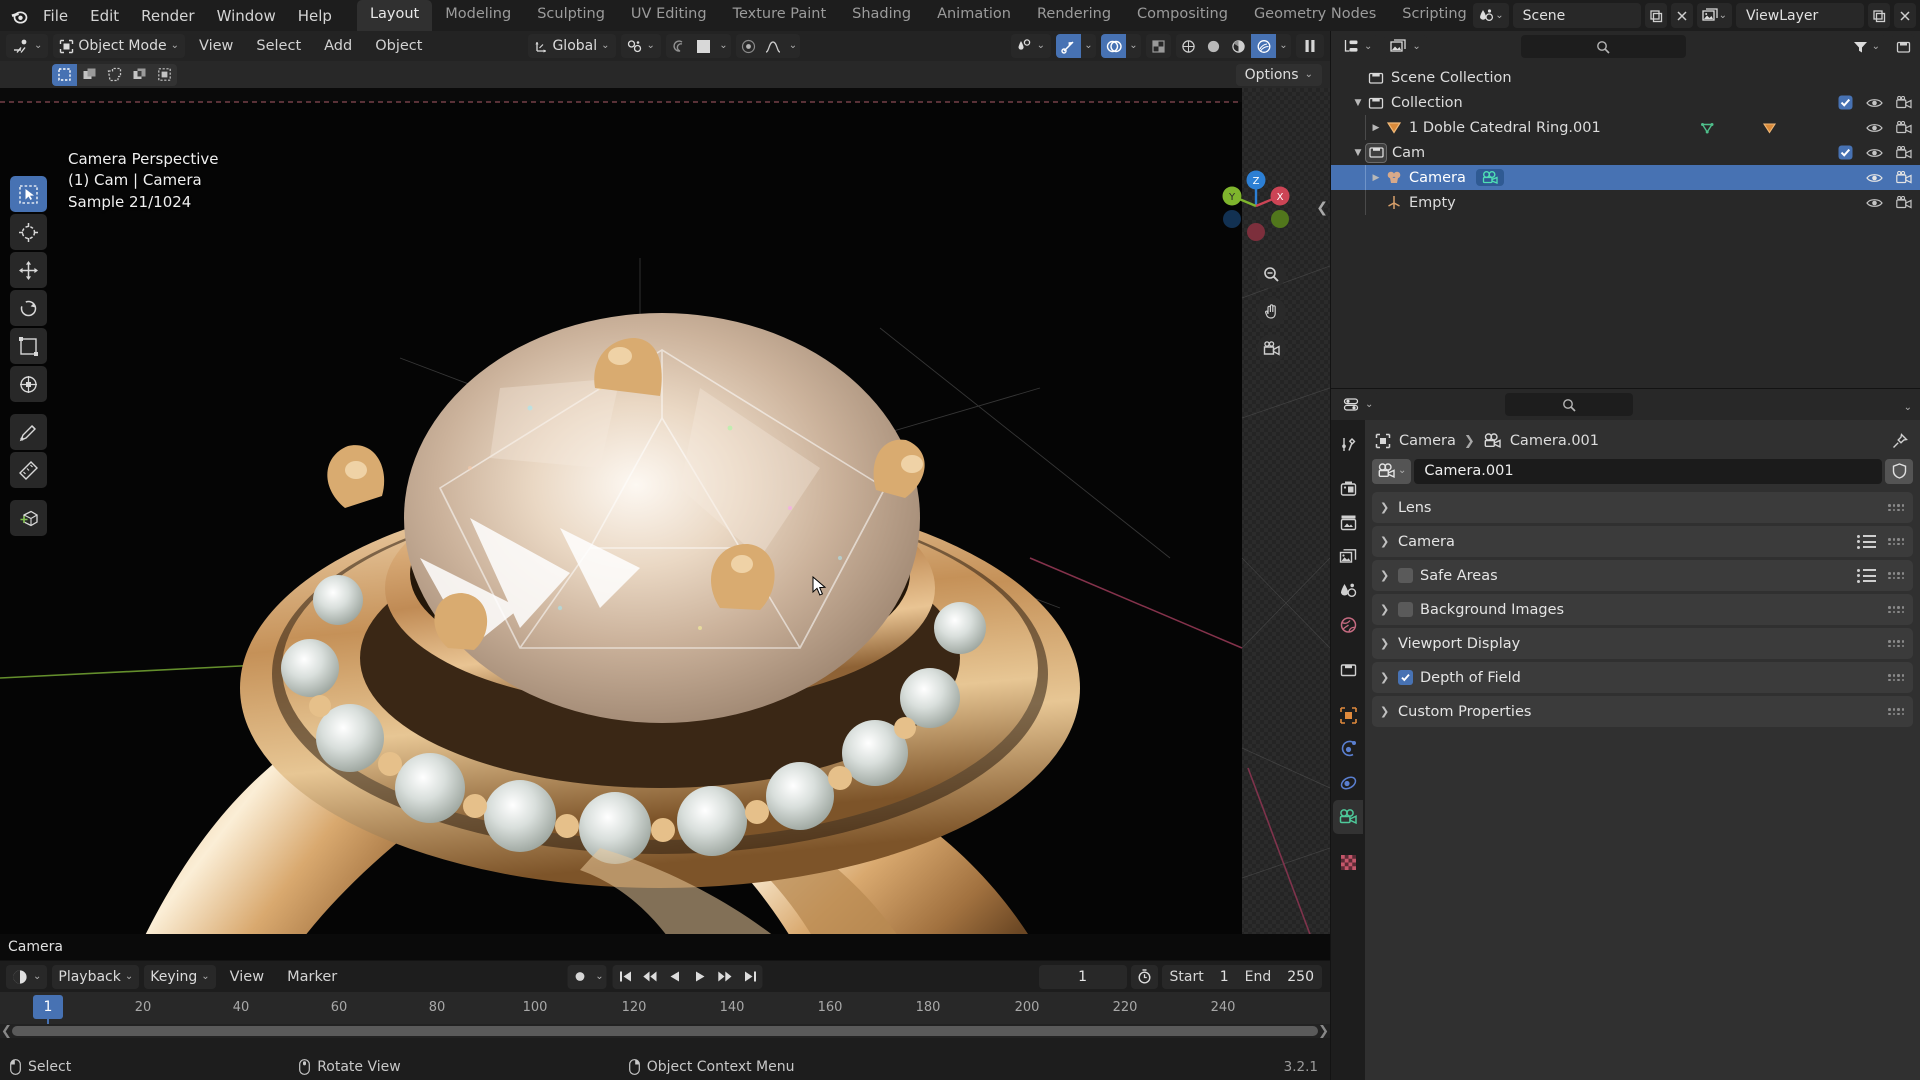  I want to click on timeline-menu-view: View, so click(247, 977).